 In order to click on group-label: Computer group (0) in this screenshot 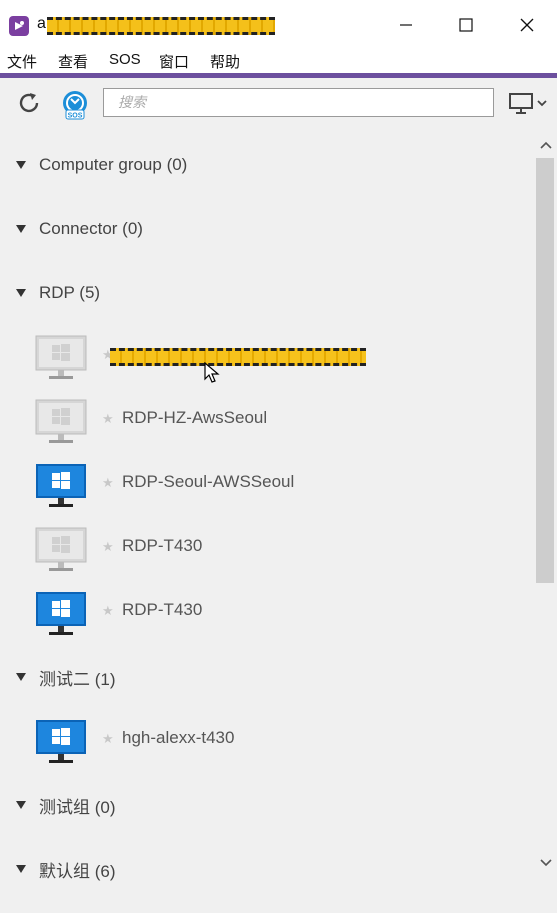, I will do `click(113, 164)`.